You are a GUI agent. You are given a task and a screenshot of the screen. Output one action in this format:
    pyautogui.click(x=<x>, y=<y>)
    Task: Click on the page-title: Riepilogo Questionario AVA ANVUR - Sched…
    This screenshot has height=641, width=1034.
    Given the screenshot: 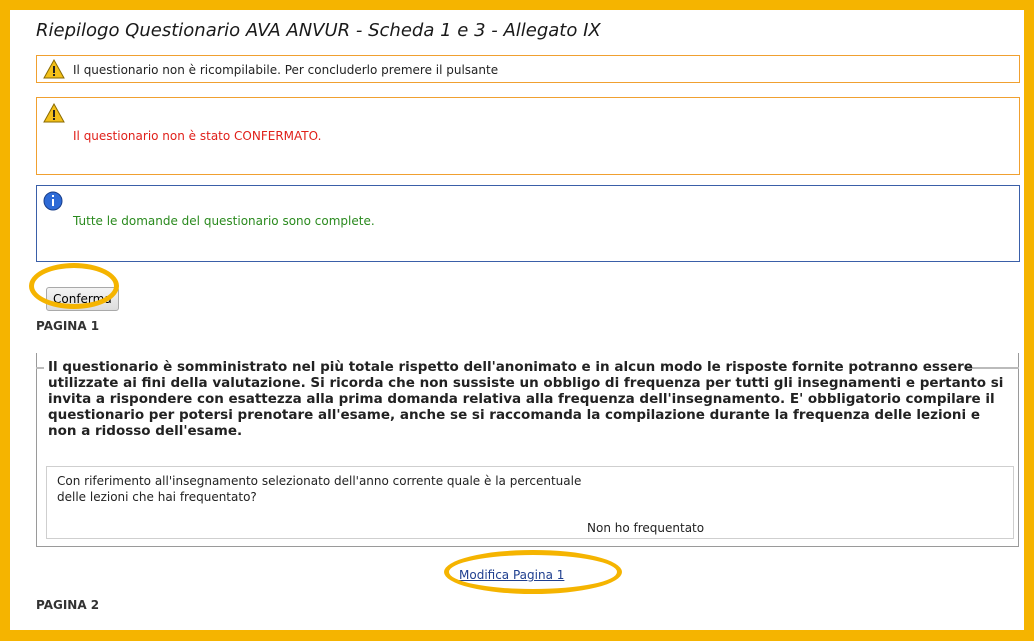 What is the action you would take?
    pyautogui.click(x=318, y=30)
    